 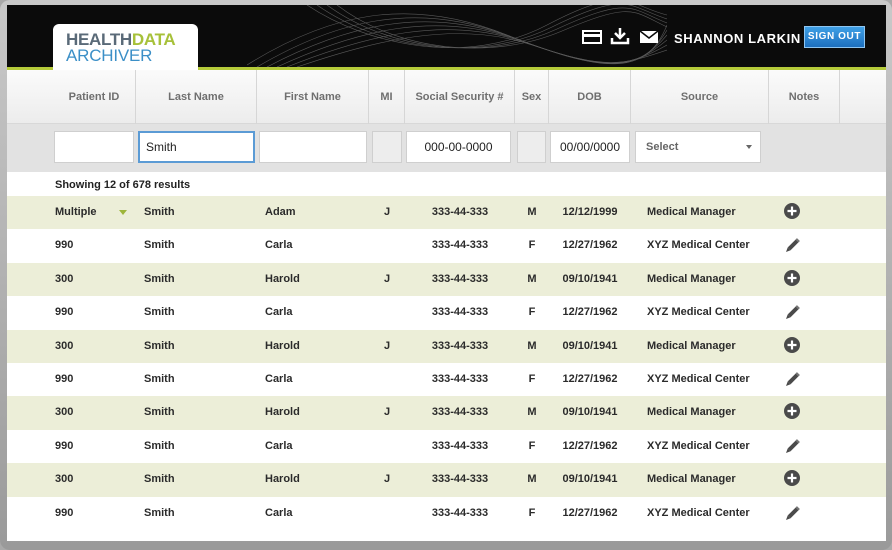 I want to click on sign-out-button: SIGN OUT, so click(x=834, y=37).